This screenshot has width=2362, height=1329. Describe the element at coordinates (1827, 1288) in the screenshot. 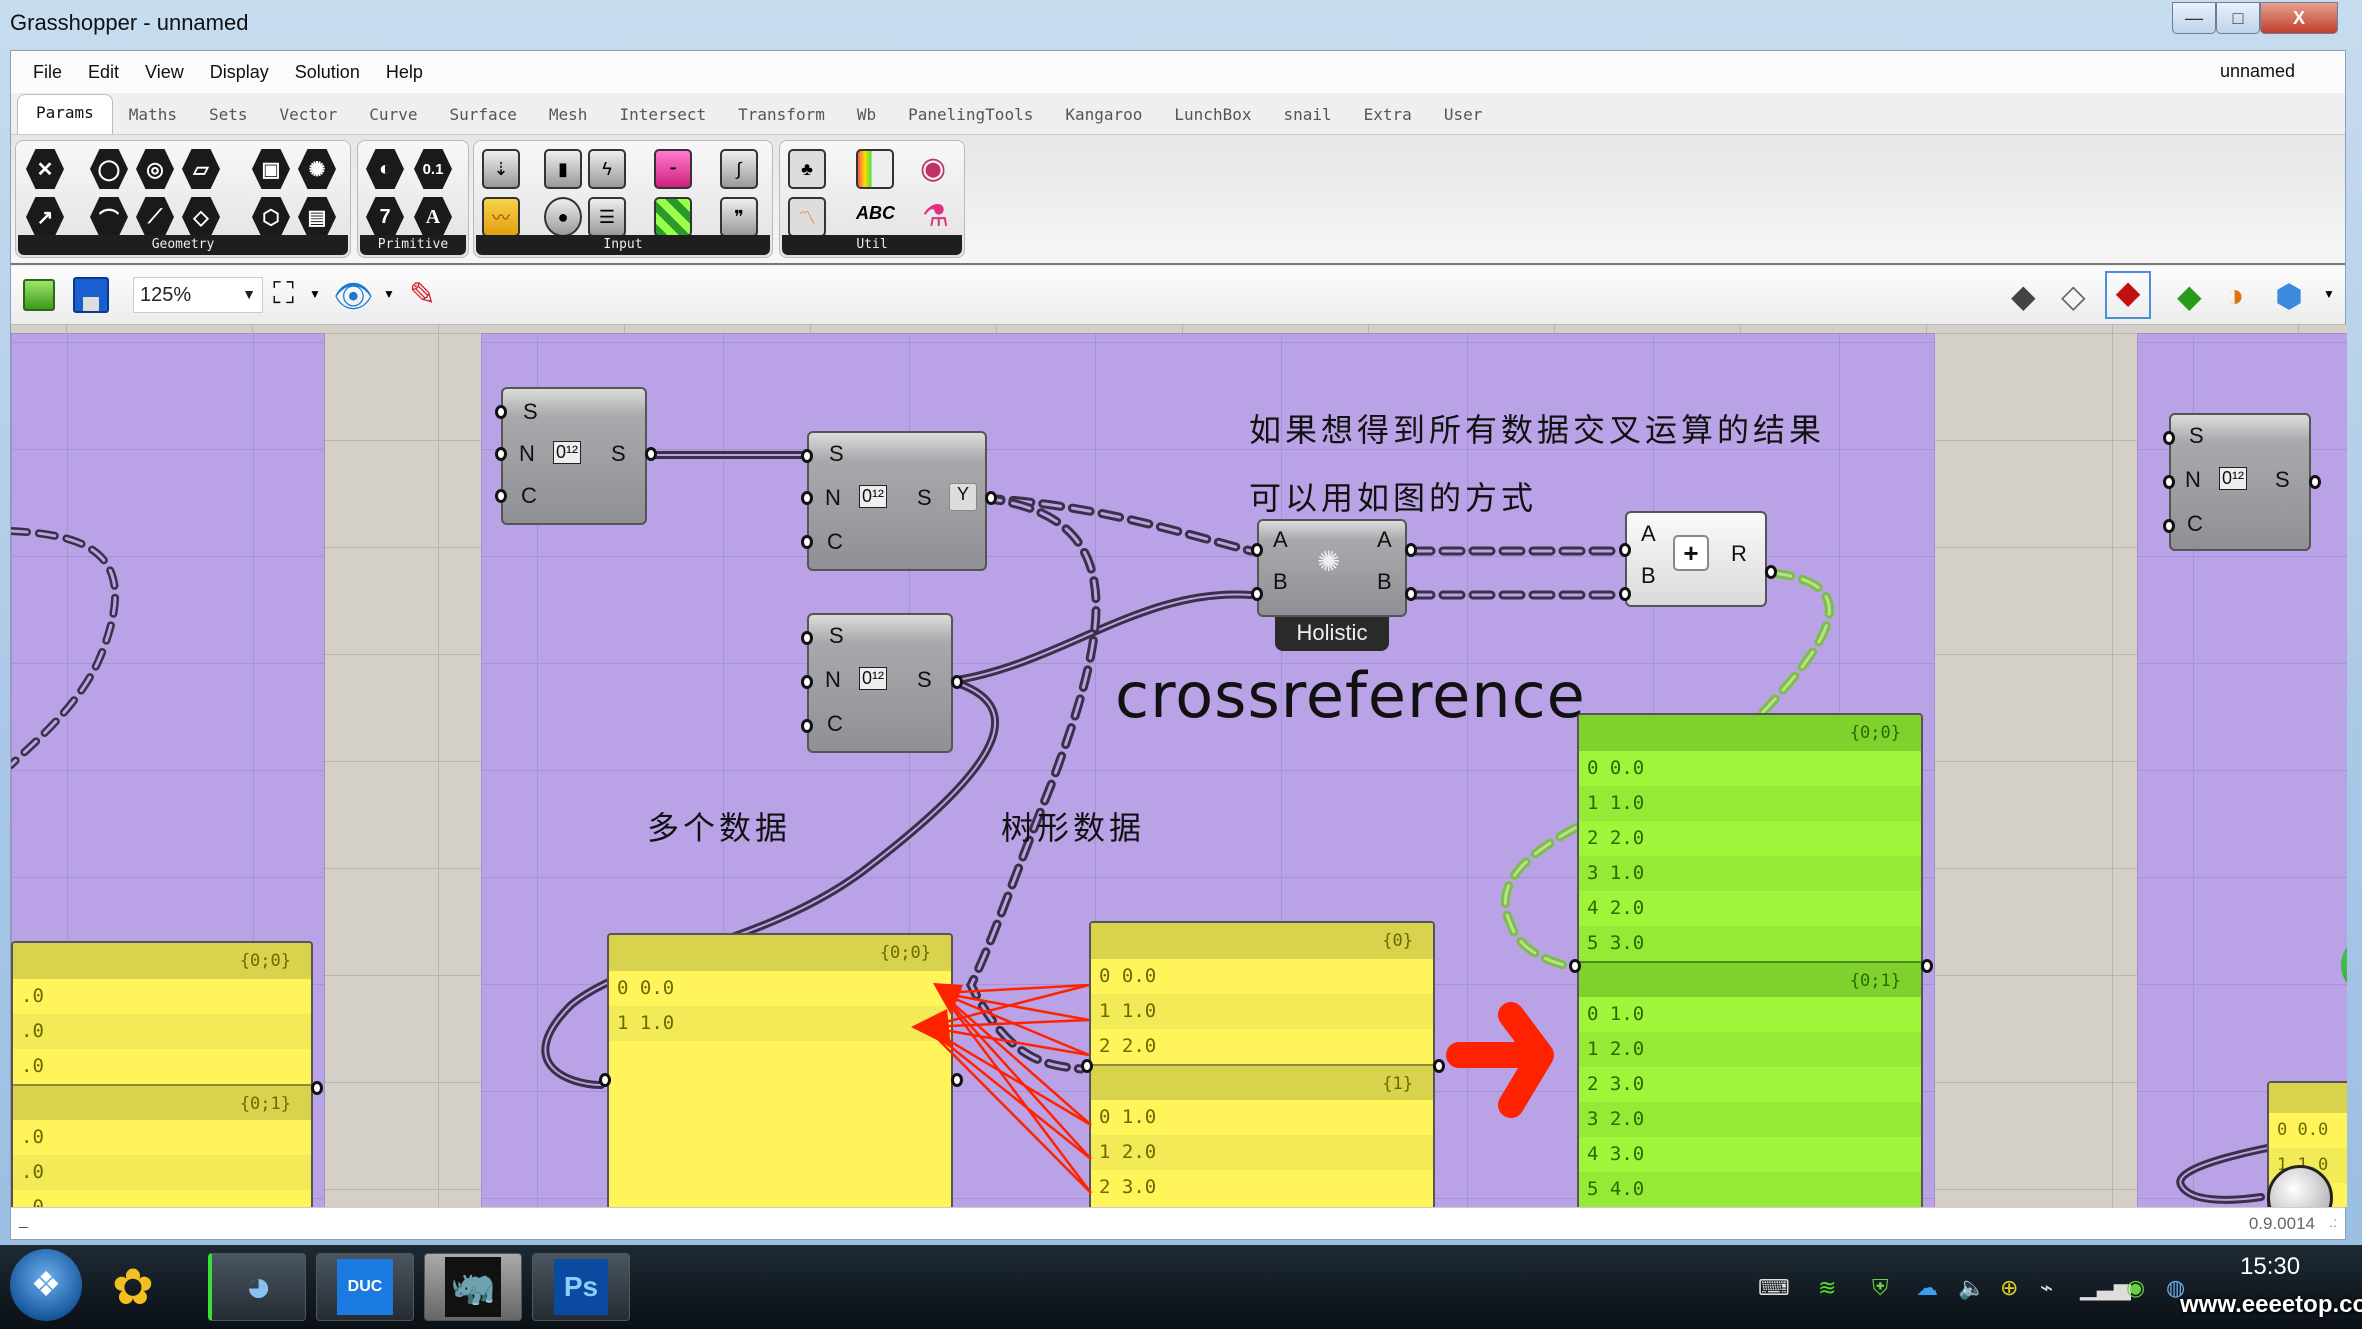

I see `wifi-icon: ≋` at that location.